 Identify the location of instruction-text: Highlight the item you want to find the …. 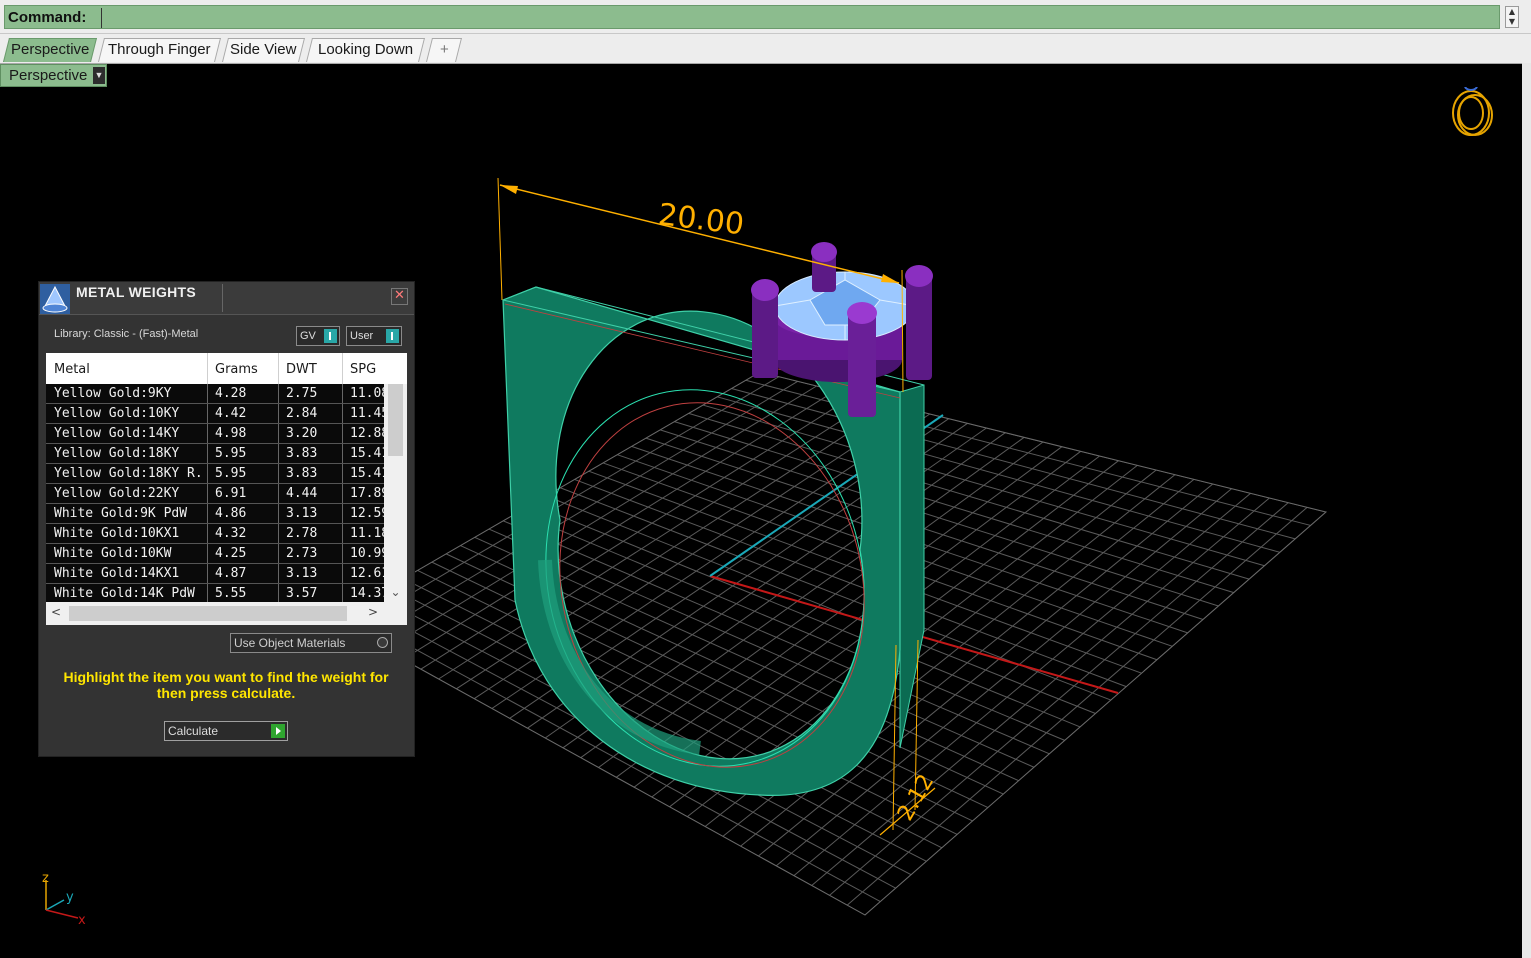
(226, 685).